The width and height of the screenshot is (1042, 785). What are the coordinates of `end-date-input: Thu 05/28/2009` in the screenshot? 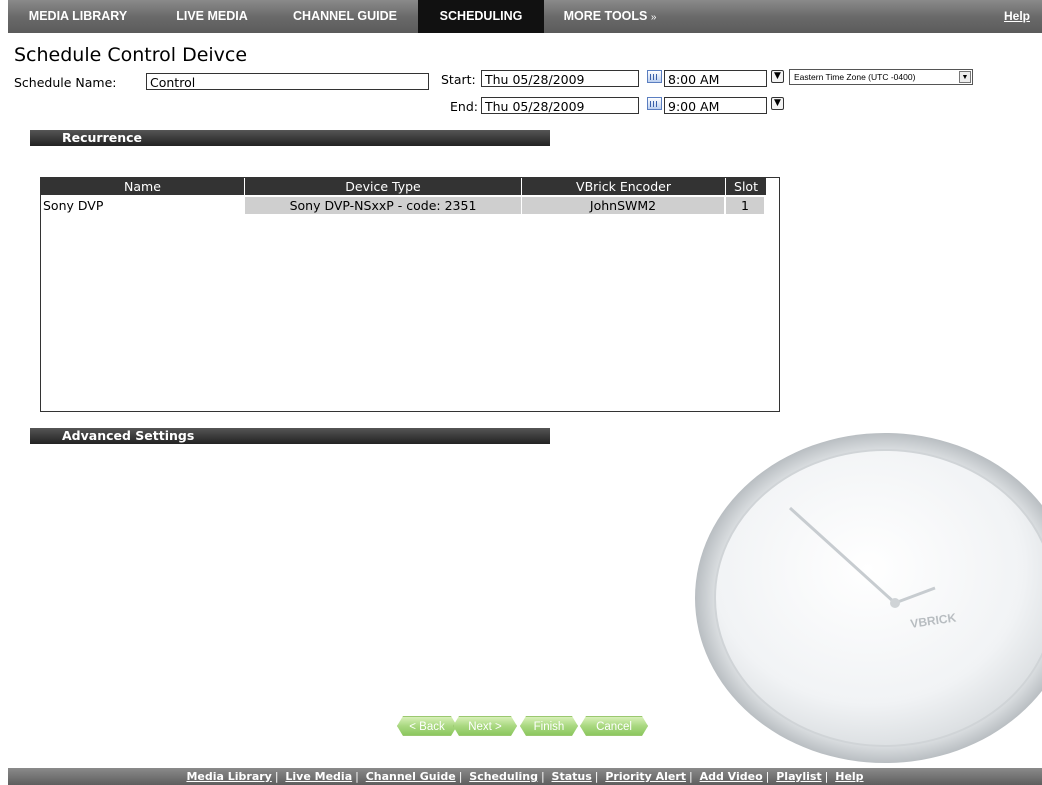 It's located at (560, 105).